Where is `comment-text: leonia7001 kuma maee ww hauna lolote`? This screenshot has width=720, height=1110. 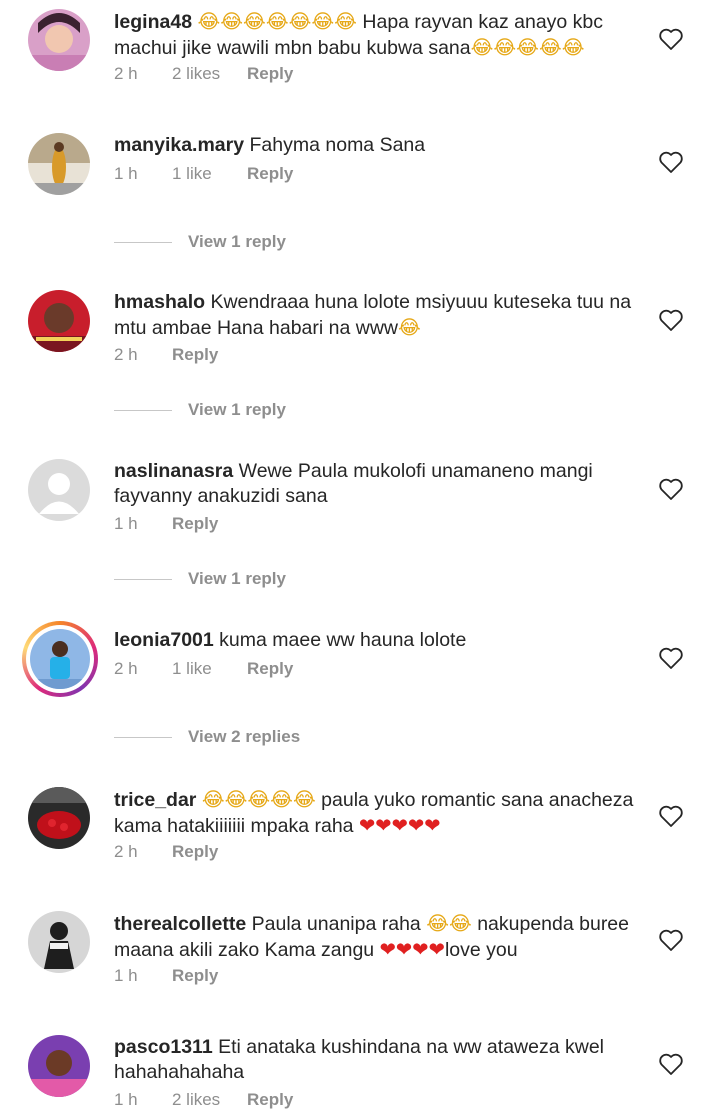
comment-text: leonia7001 kuma maee ww hauna lolote is located at coordinates (378, 640).